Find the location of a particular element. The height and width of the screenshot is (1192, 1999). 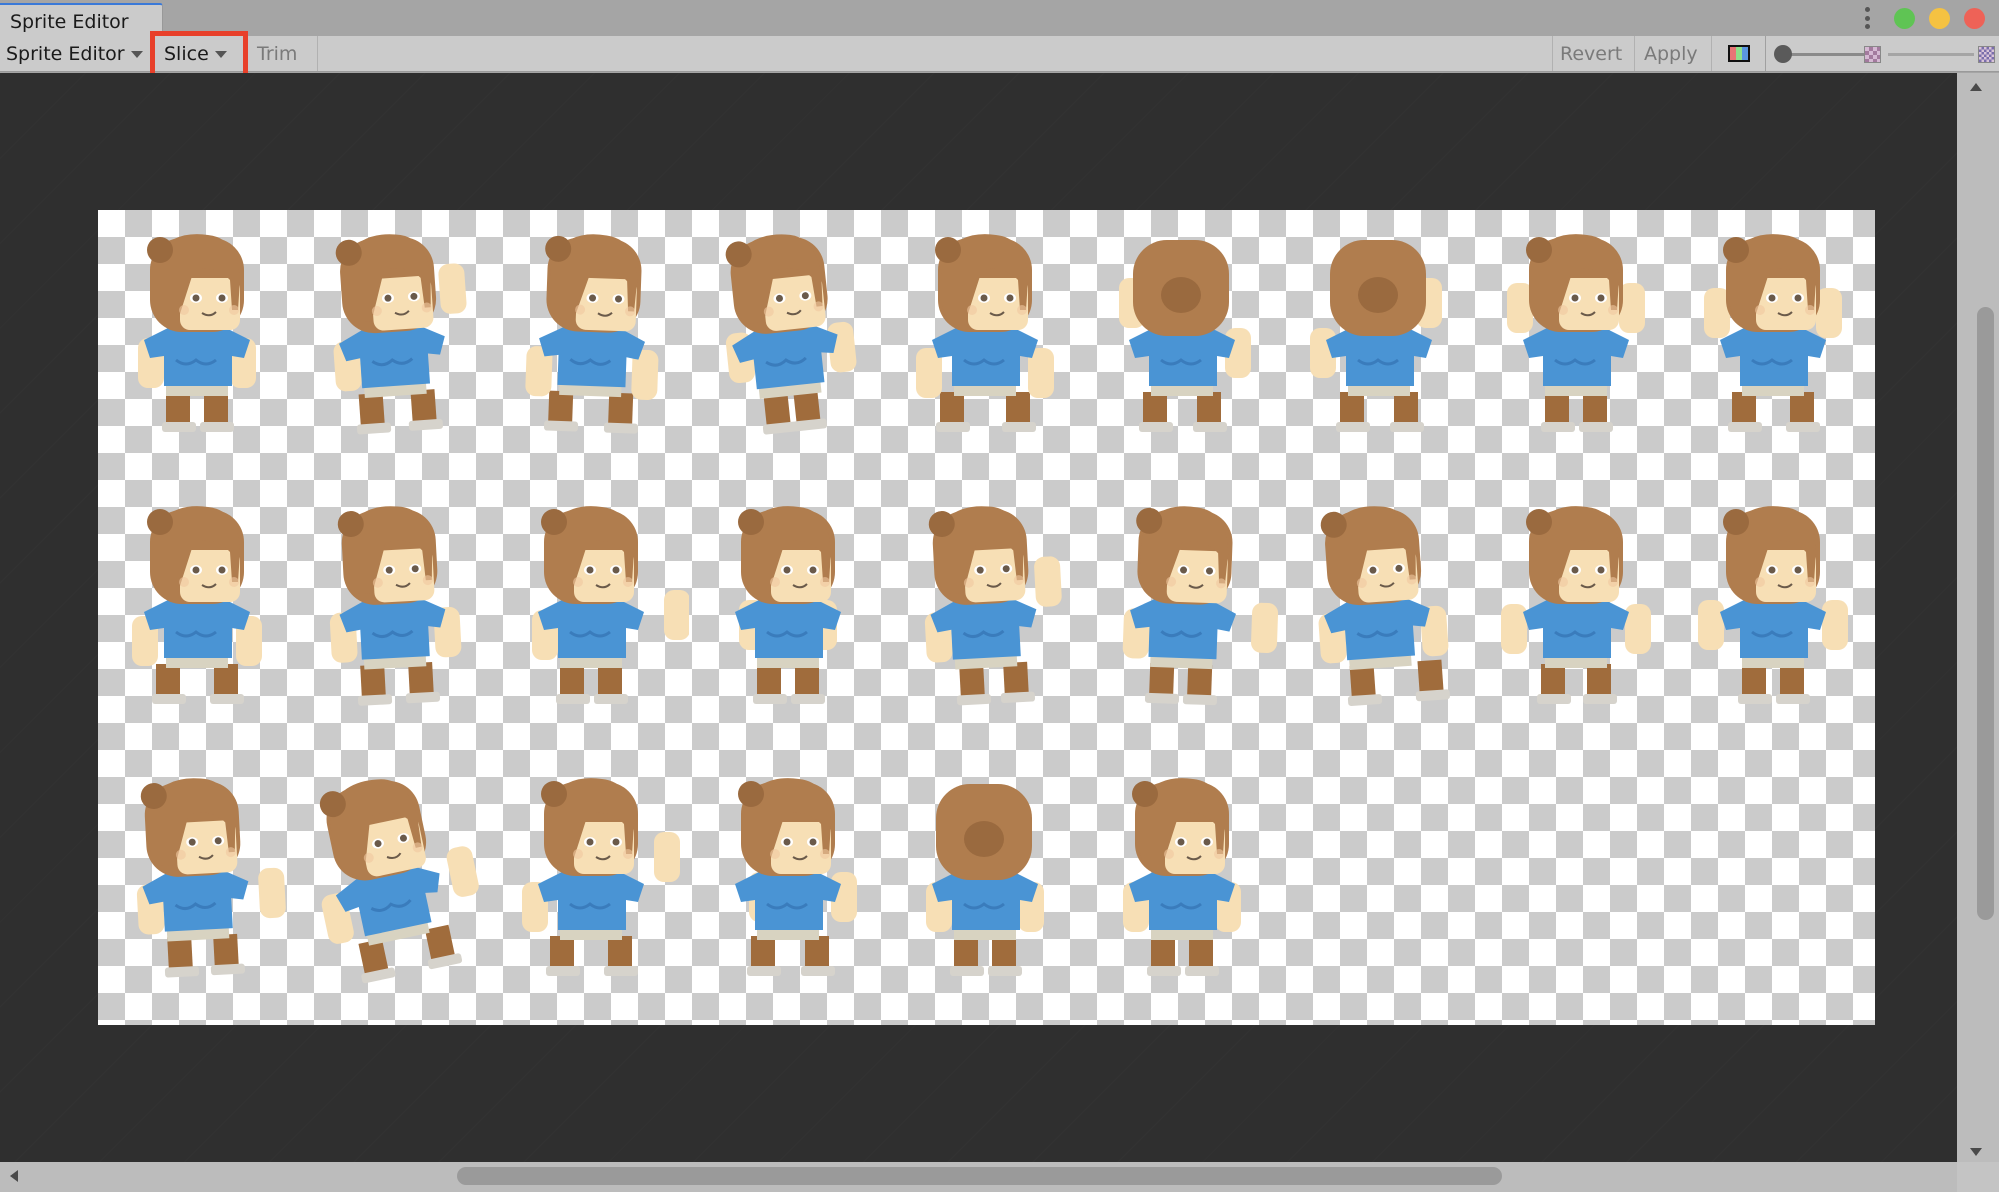

mip-high-icon is located at coordinates (1986, 54).